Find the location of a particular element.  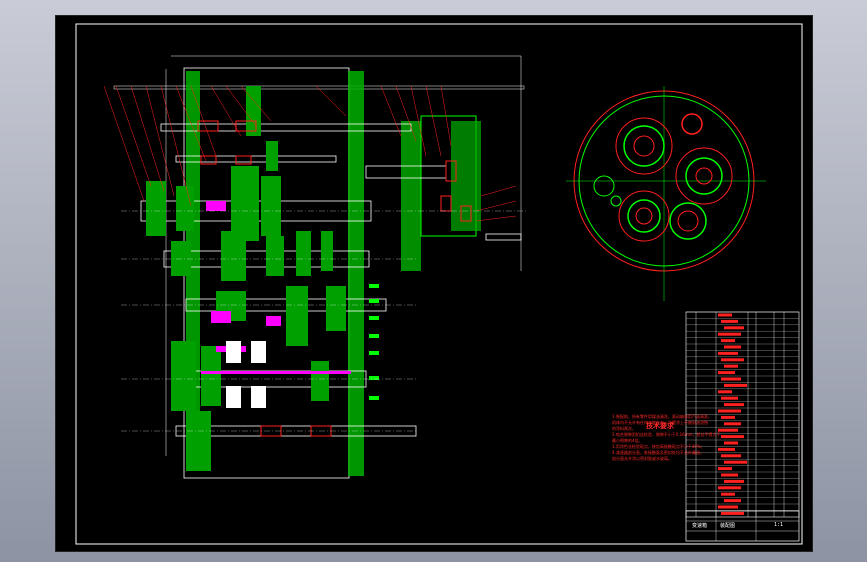

drawing-title: 变速箱 is located at coordinates (700, 526).